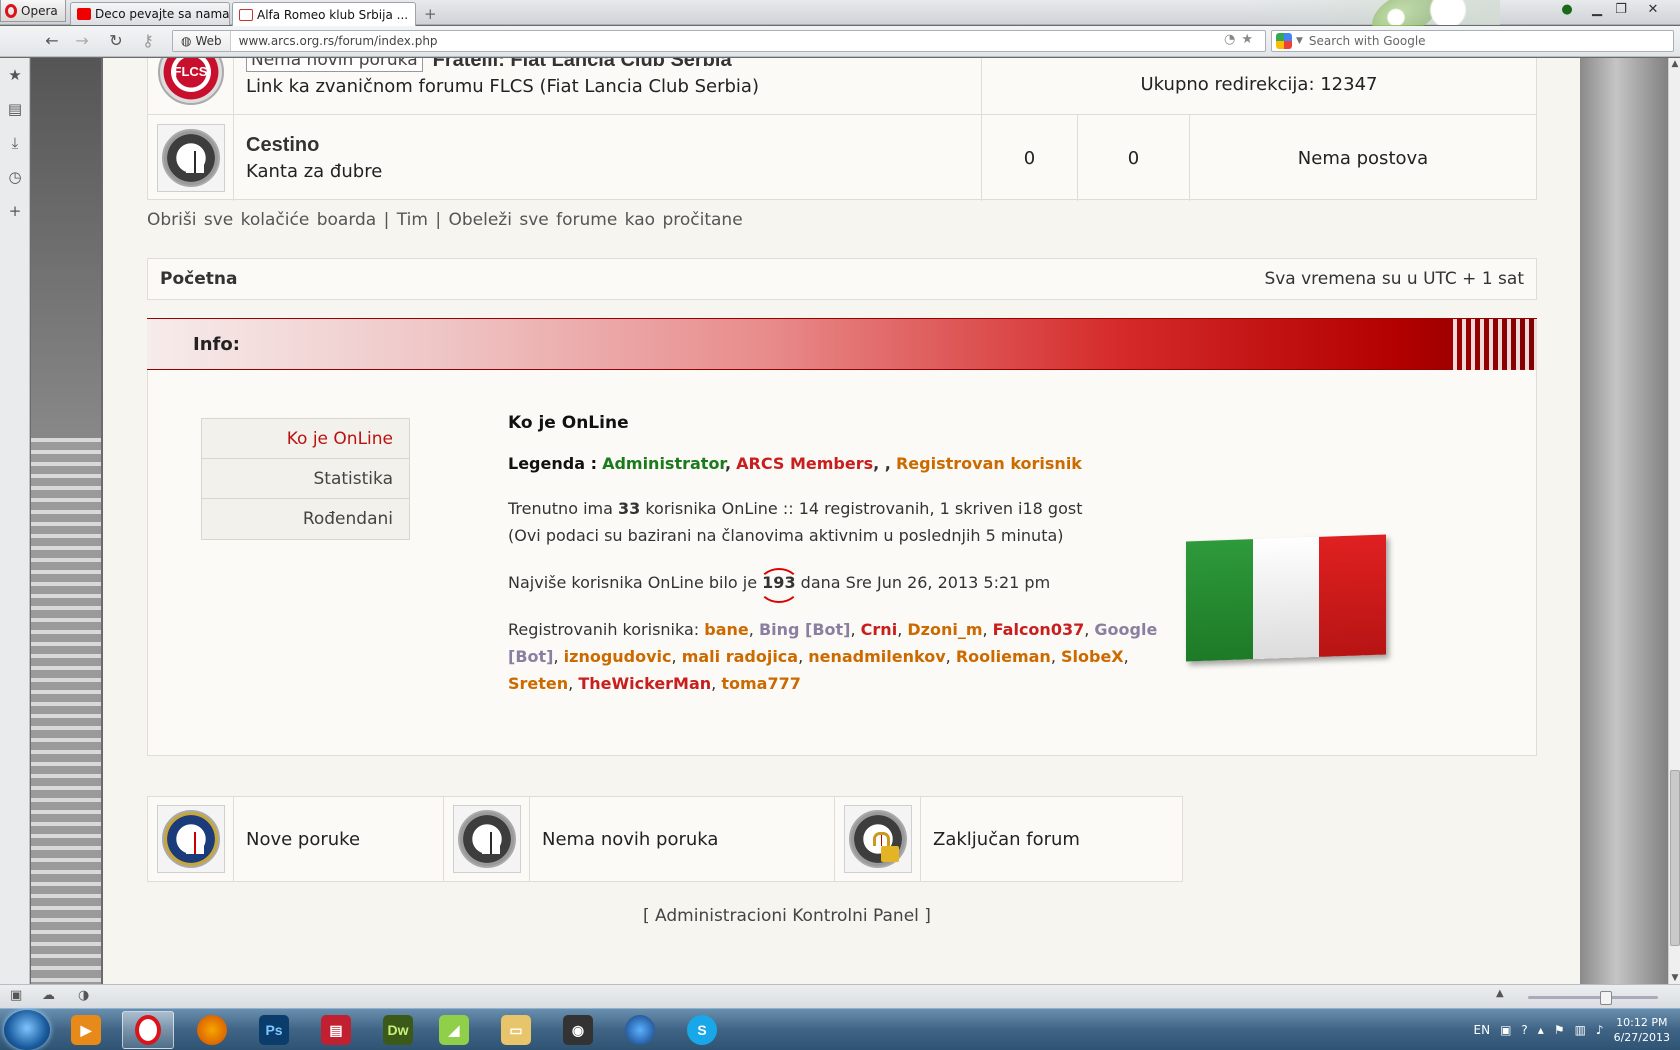 The width and height of the screenshot is (1680, 1050). I want to click on bookmarks-star-icon: ★, so click(15, 75).